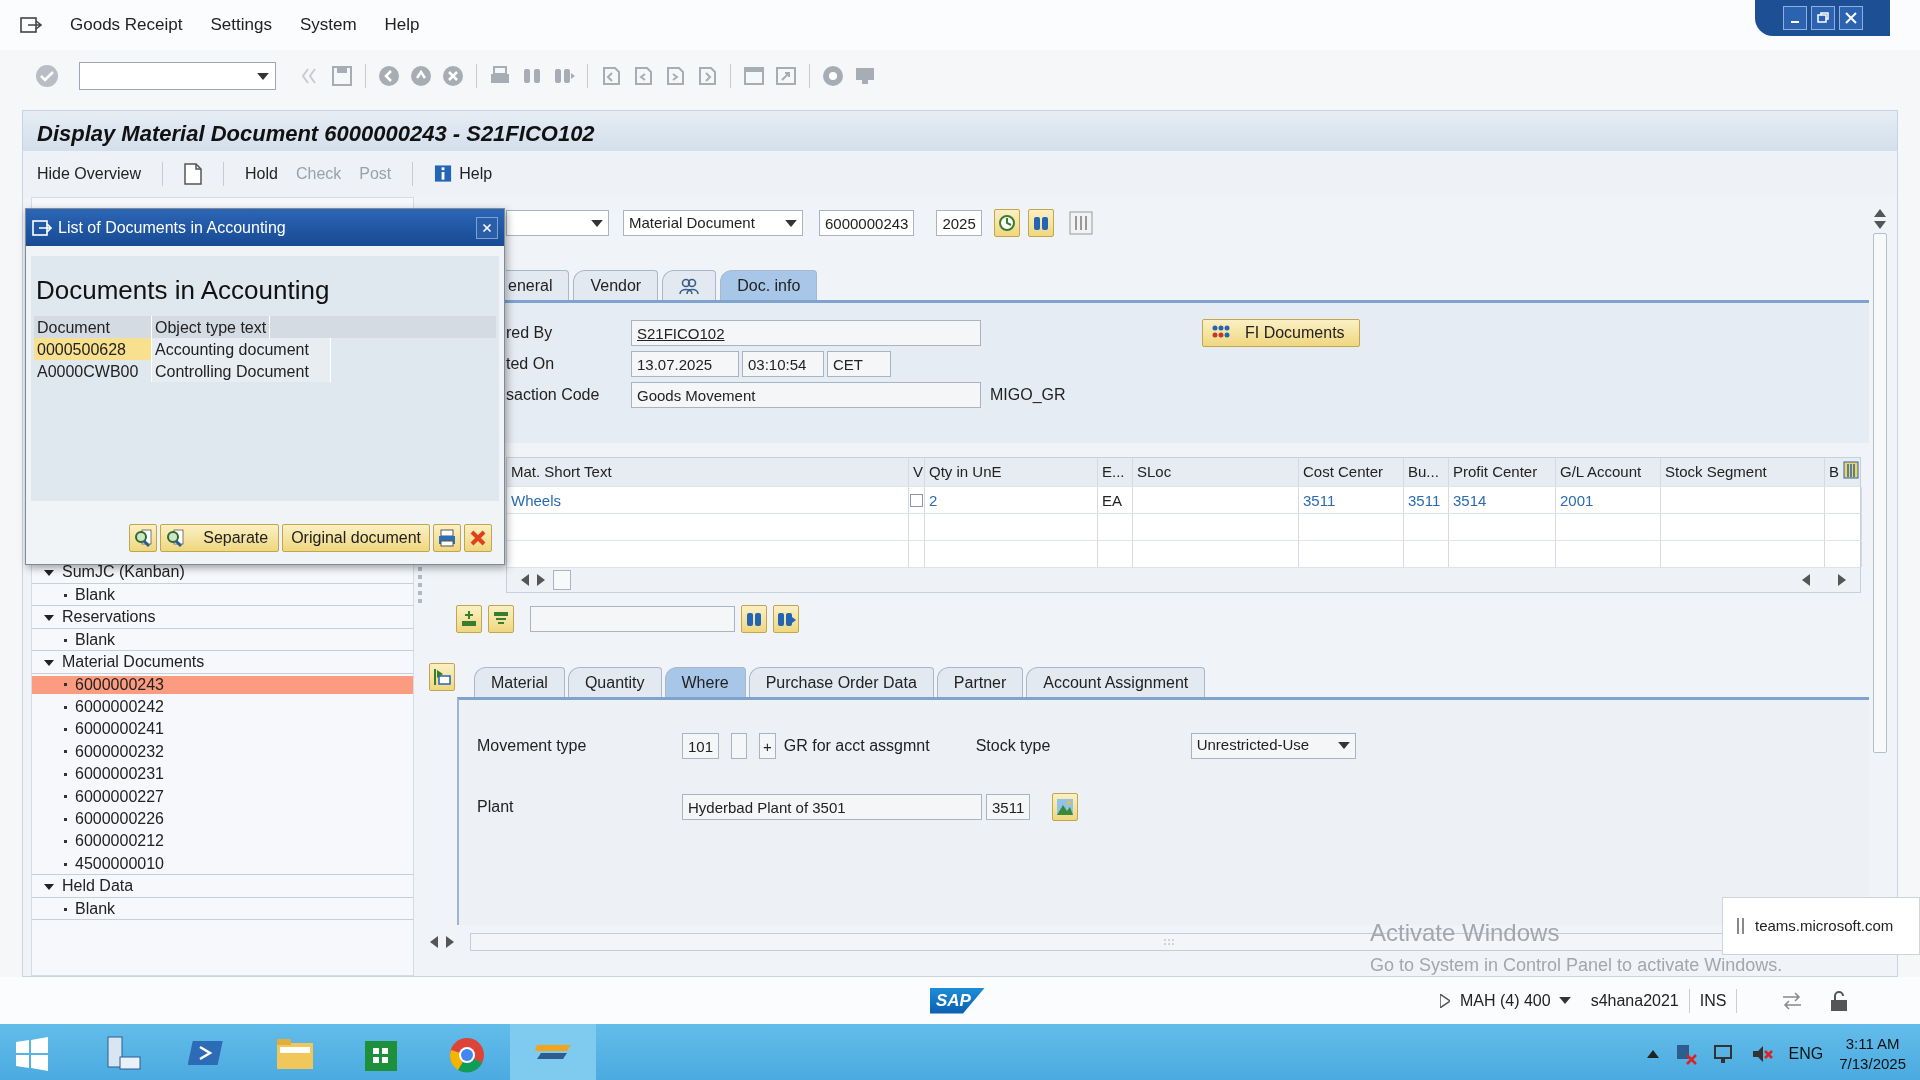 Image resolution: width=1920 pixels, height=1080 pixels. Describe the element at coordinates (177, 76) in the screenshot. I see `command-field` at that location.